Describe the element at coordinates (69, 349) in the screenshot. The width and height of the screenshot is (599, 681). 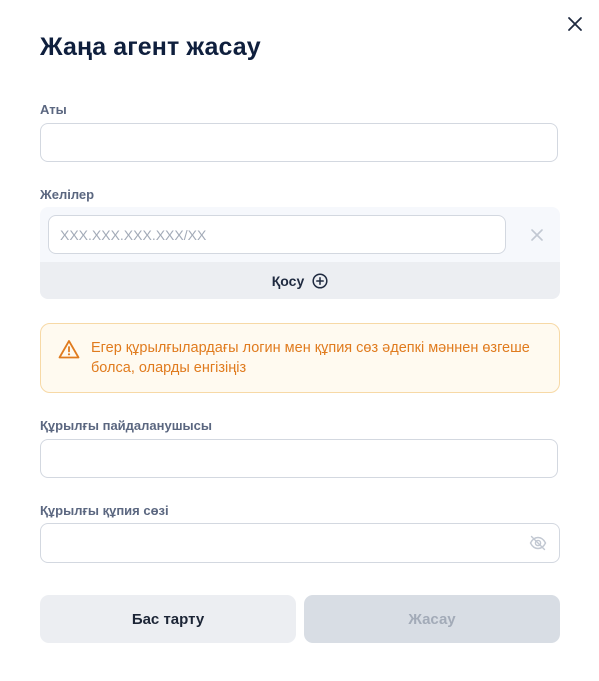
I see `warning-icon` at that location.